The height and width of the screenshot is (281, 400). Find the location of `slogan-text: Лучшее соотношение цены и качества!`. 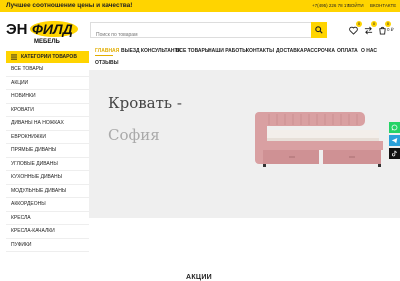

slogan-text: Лучшее соотношение цены и качества! is located at coordinates (69, 5).